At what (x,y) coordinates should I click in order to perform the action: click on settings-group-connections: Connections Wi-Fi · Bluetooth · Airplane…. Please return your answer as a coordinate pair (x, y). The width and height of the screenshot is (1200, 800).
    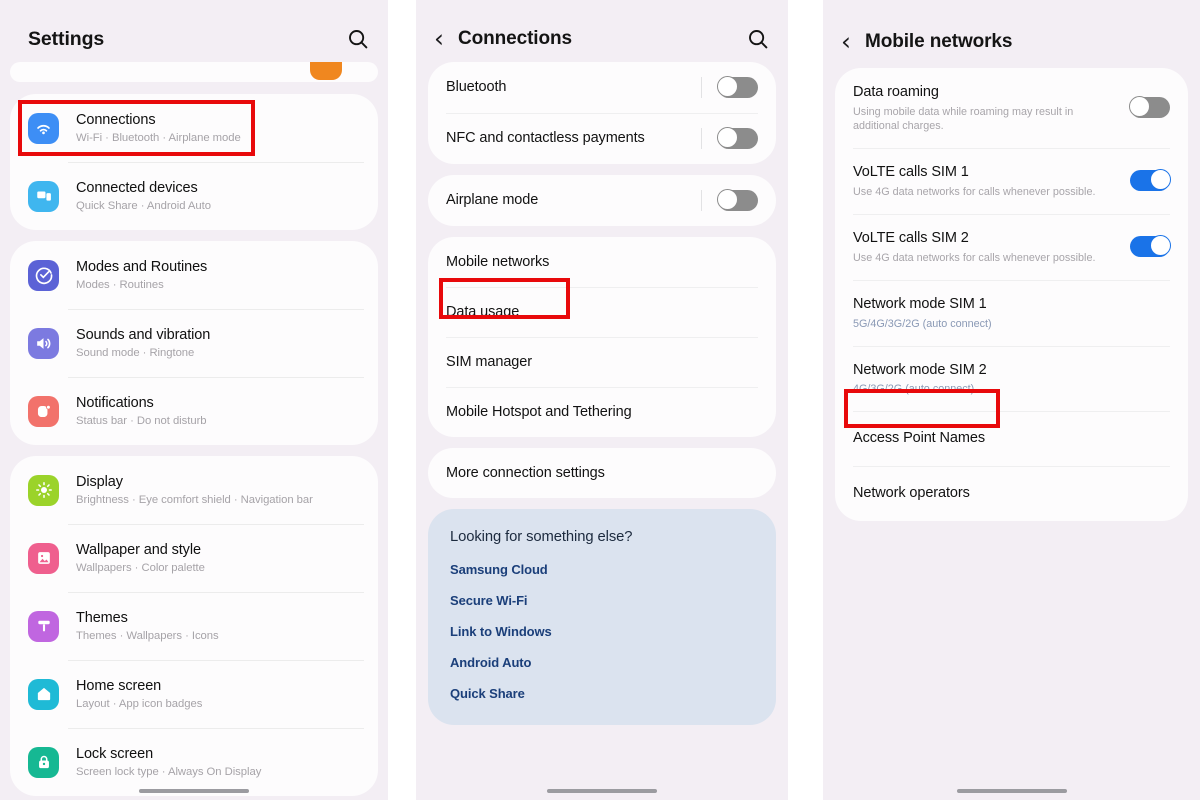
    Looking at the image, I should click on (194, 162).